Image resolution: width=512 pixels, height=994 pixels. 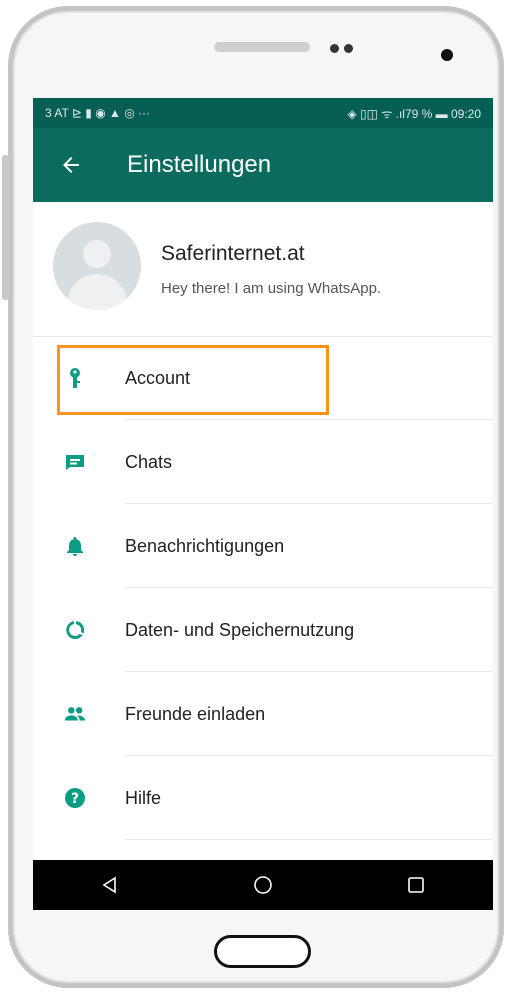 What do you see at coordinates (5, 227) in the screenshot?
I see `side-button` at bounding box center [5, 227].